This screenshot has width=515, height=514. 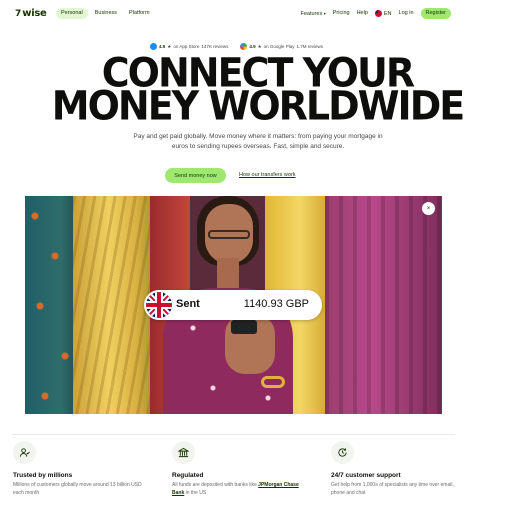 I want to click on feature-desc-pre: All funds are deposited with banks like, so click(x=215, y=485).